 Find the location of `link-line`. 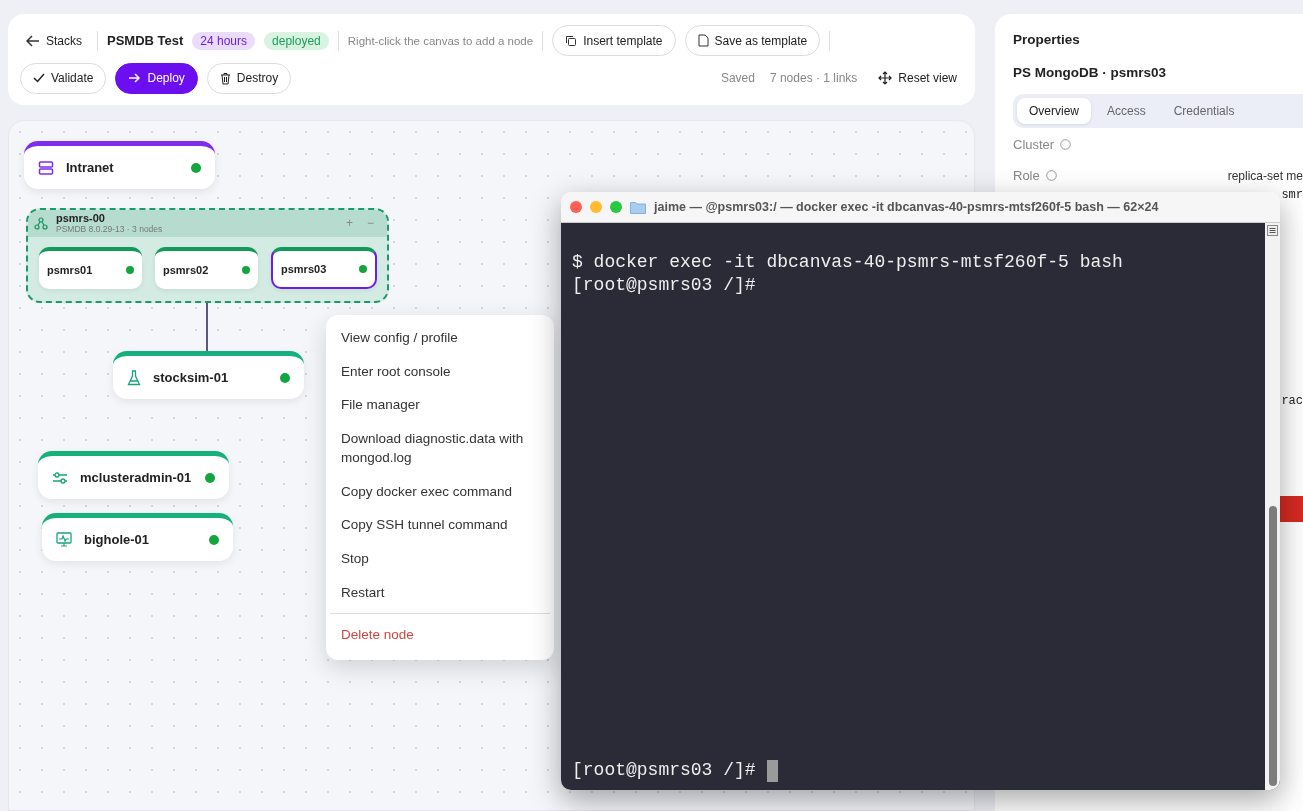

link-line is located at coordinates (207, 327).